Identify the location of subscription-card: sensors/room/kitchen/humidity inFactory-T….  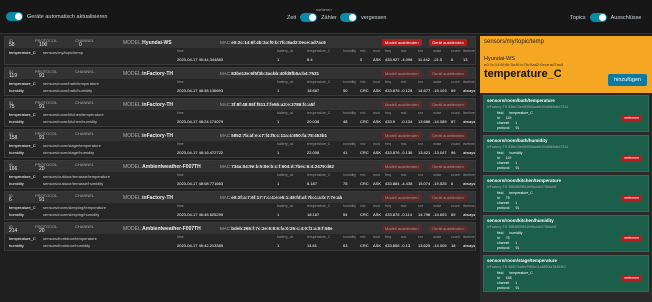
(566, 233).